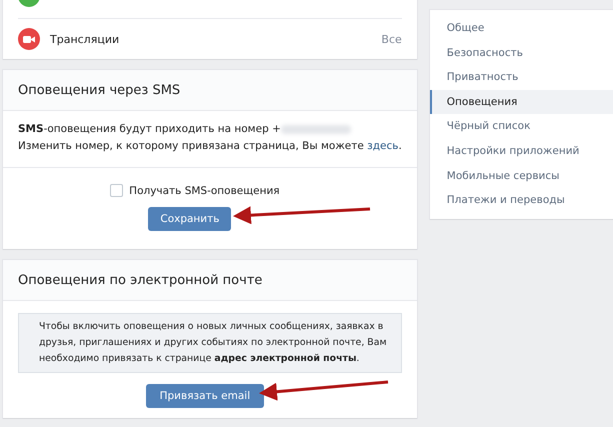  Describe the element at coordinates (149, 129) in the screenshot. I see `info-text: SMS-оповещения будут приходить на номер +` at that location.